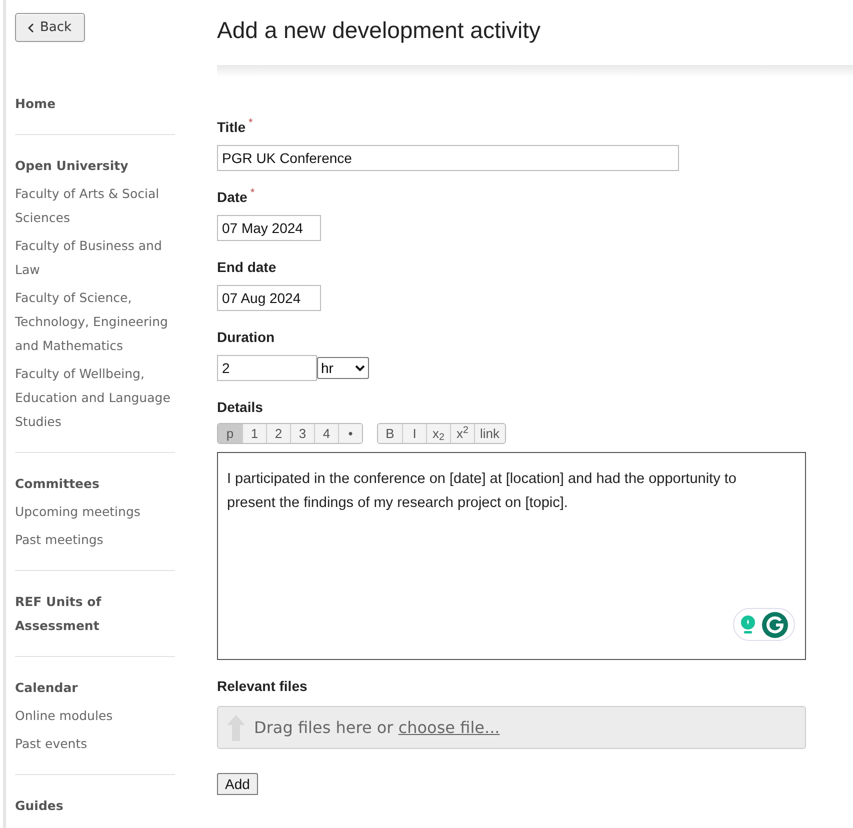 Image resolution: width=853 pixels, height=828 pixels. What do you see at coordinates (47, 688) in the screenshot?
I see `section-heading: Calendar` at bounding box center [47, 688].